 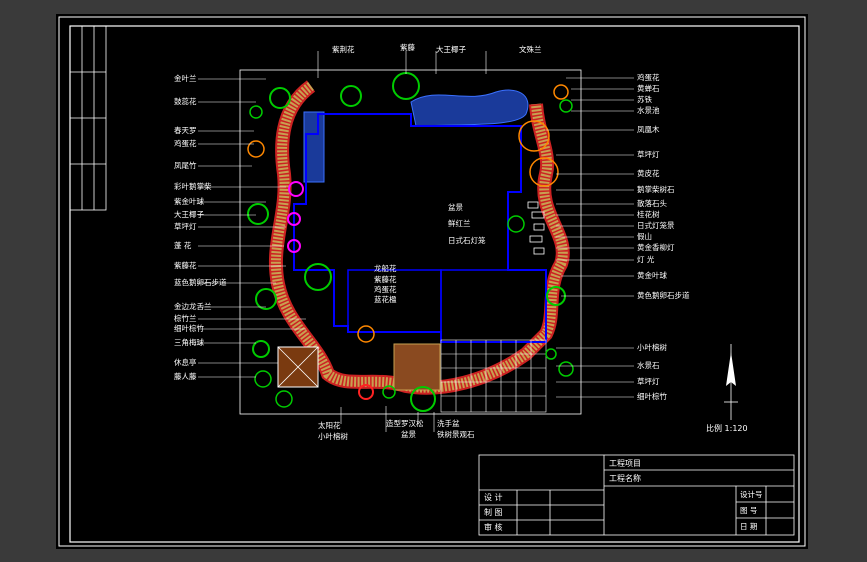 I want to click on plant-label: 日式灯笼景, so click(x=656, y=225).